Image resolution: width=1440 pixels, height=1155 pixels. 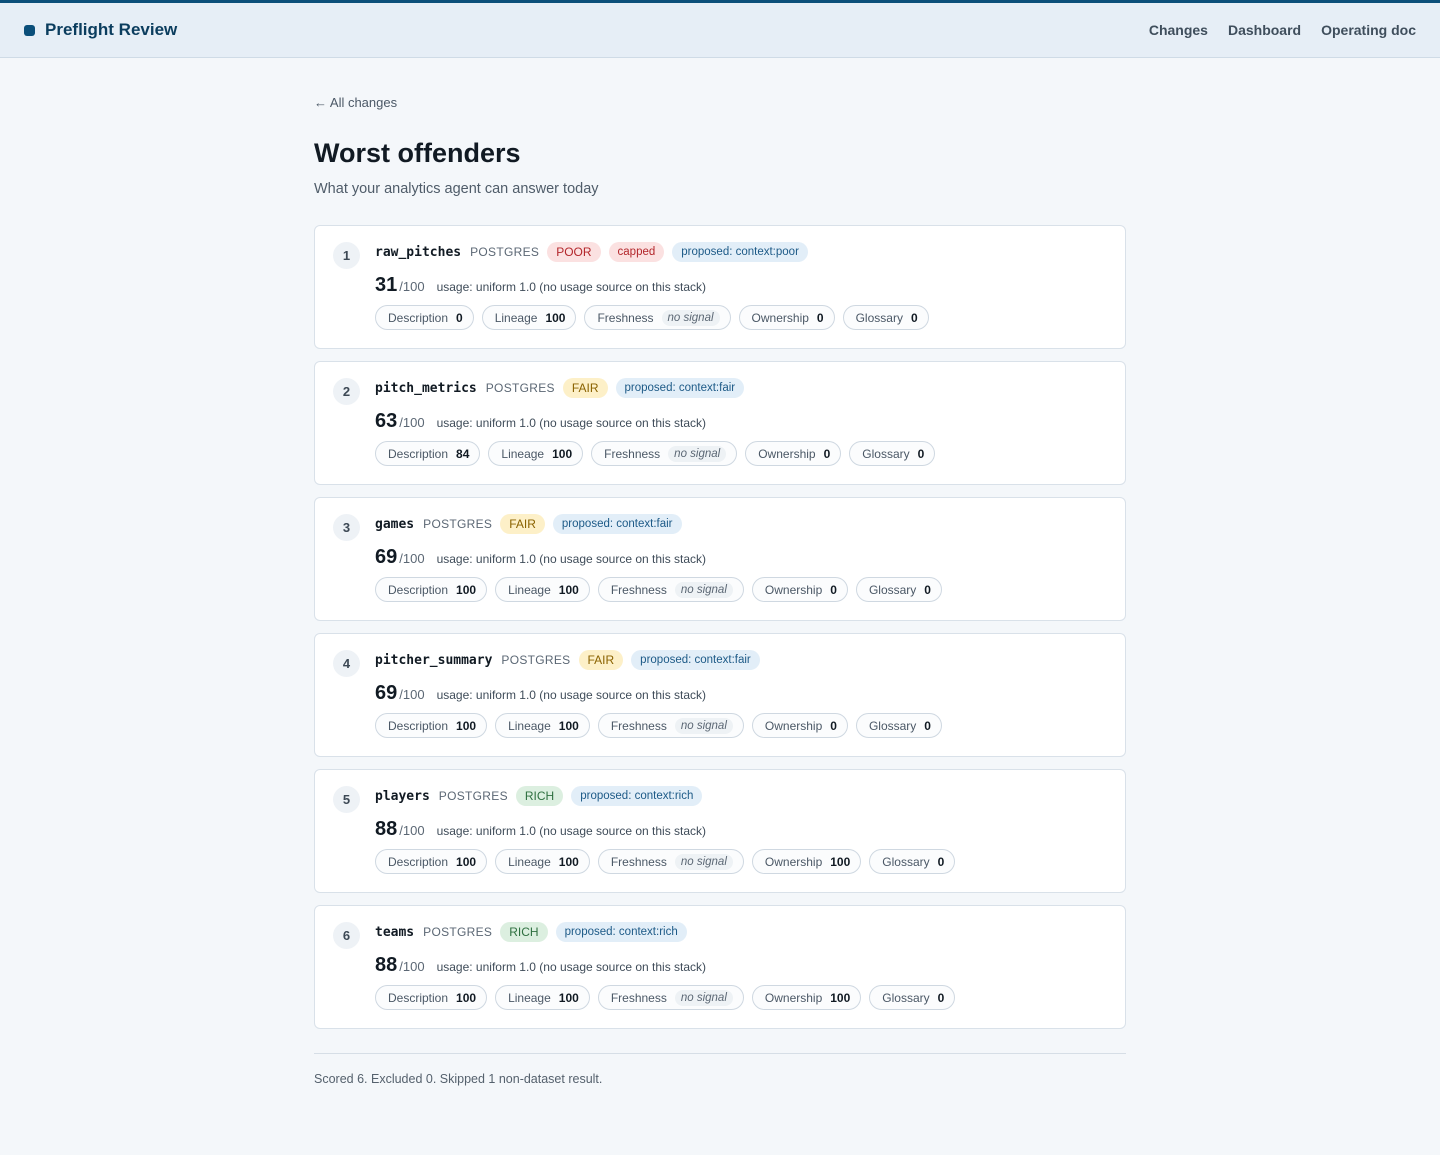 What do you see at coordinates (740, 252) in the screenshot?
I see `proposed-tag: proposed: context:poor` at bounding box center [740, 252].